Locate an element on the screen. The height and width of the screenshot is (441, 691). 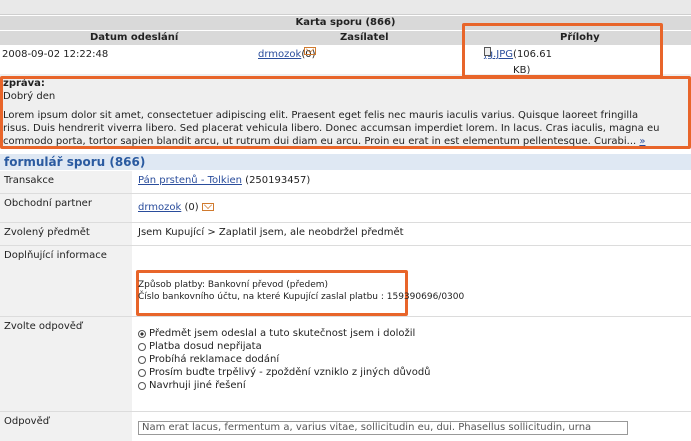
option-not-received: Platba dosud nepřijata is located at coordinates (284, 346).